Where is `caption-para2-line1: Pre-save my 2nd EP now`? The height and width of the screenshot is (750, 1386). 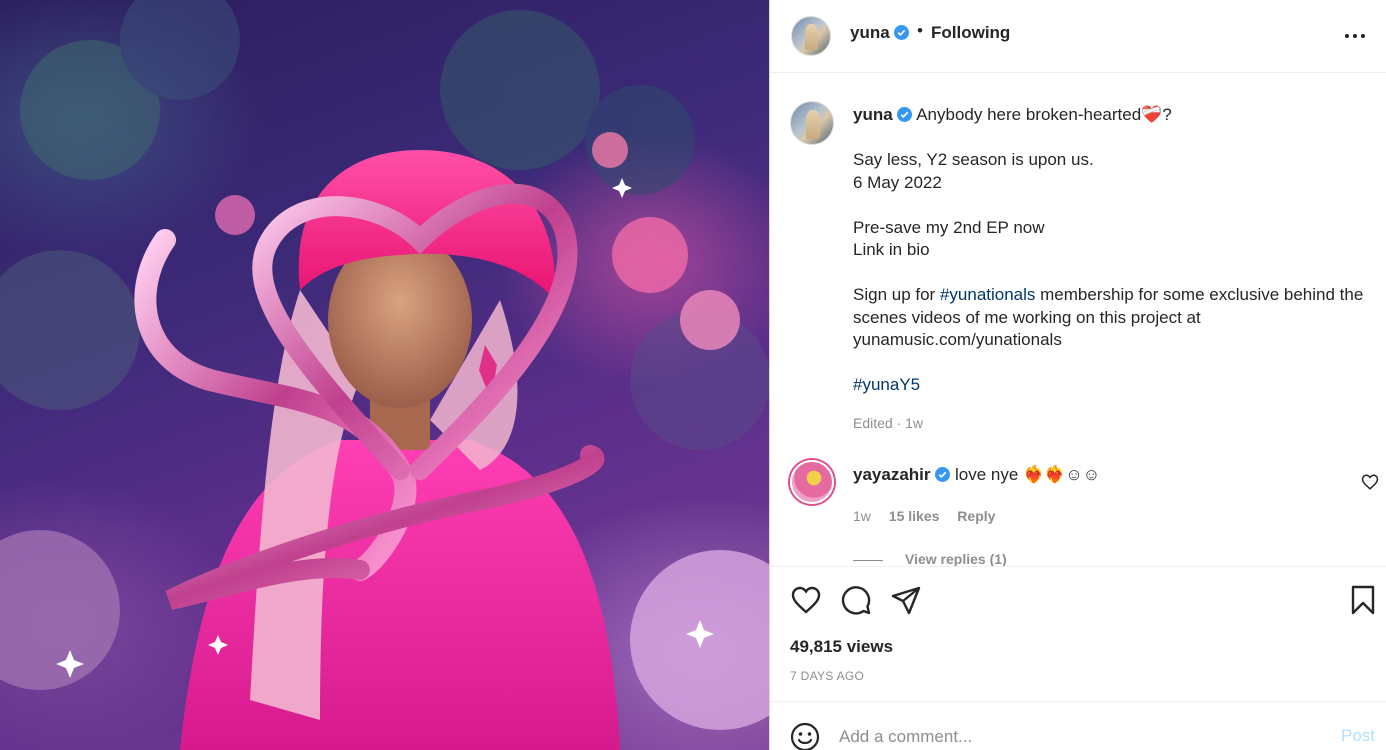
caption-para2-line1: Pre-save my 2nd EP now is located at coordinates (949, 227).